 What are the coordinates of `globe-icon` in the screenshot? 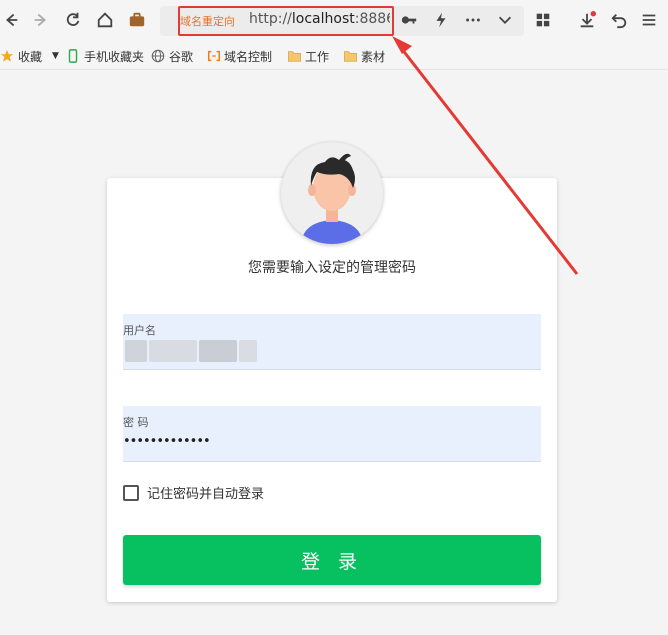 It's located at (158, 56).